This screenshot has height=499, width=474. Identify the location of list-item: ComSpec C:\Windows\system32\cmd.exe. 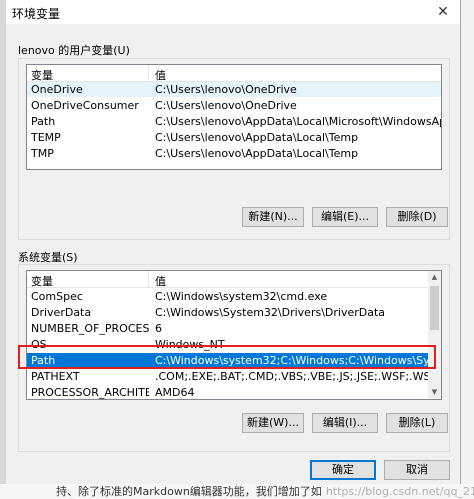
(227, 296).